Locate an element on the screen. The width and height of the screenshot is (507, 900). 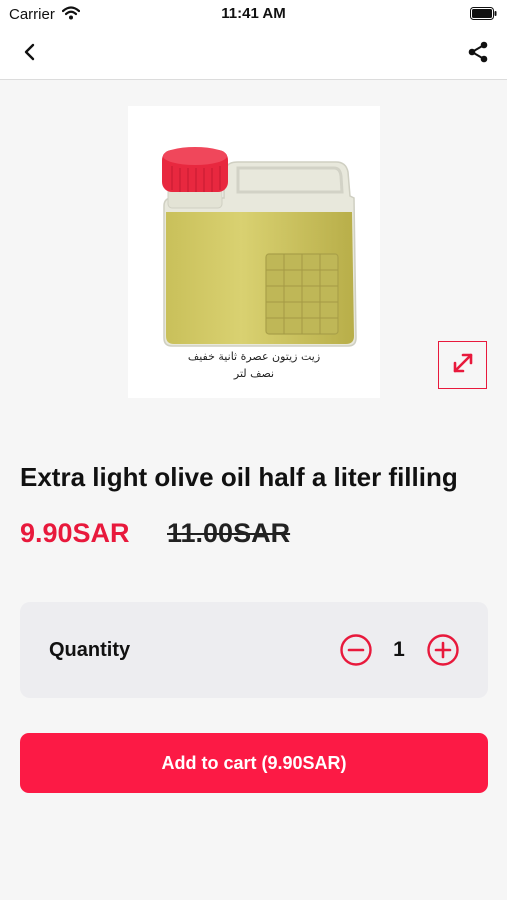
increase-quantity-button is located at coordinates (443, 650).